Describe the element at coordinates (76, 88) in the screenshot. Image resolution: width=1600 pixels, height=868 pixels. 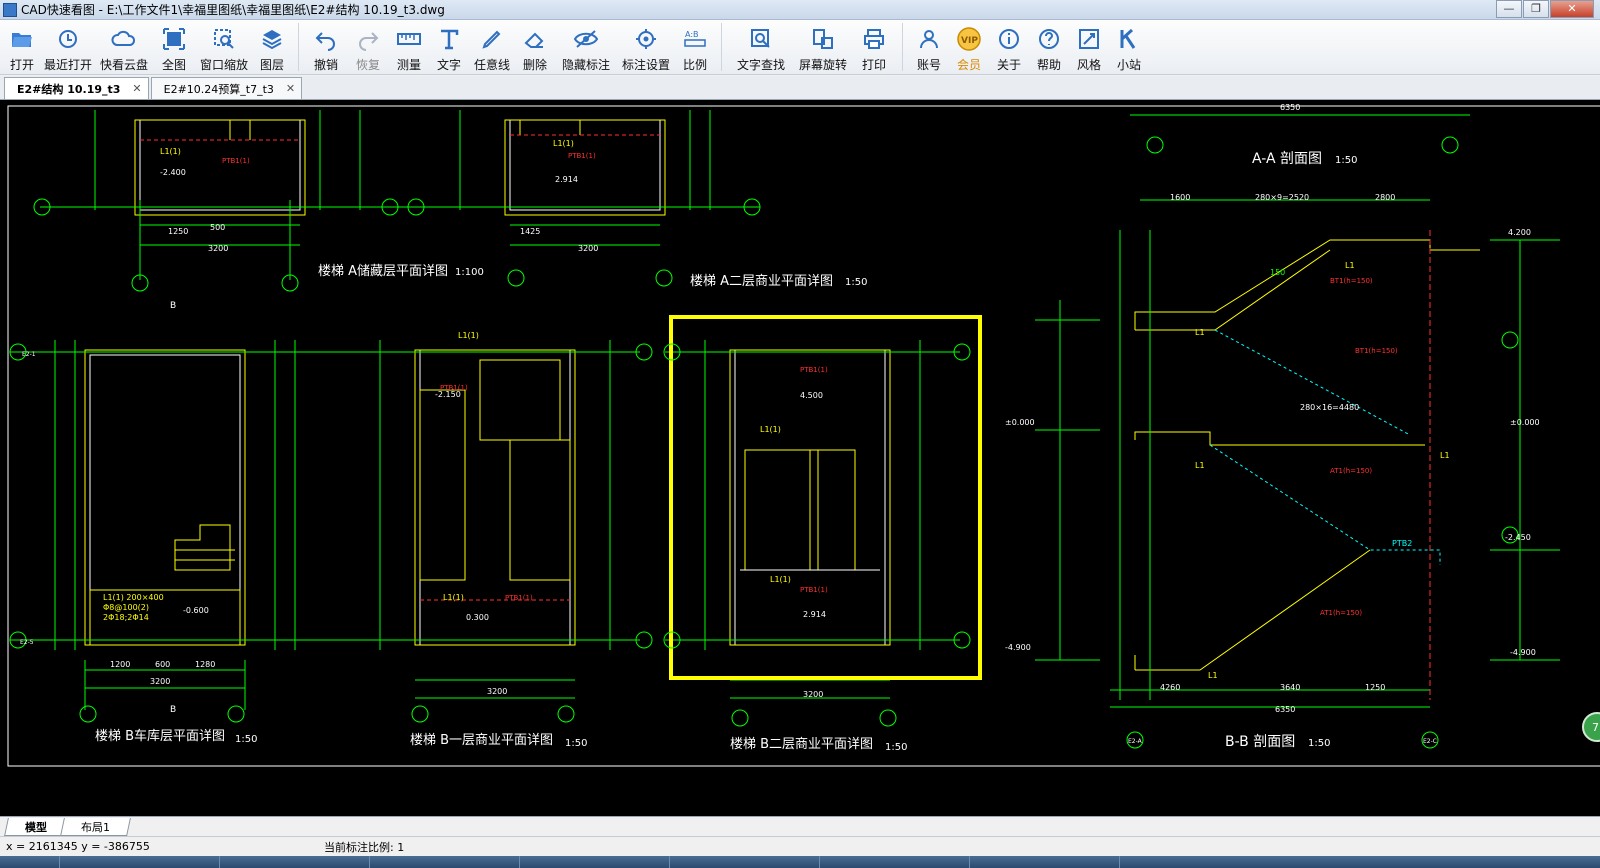
I see `tab-e2-structure: E2#结构 10.19_t3 ✕` at that location.